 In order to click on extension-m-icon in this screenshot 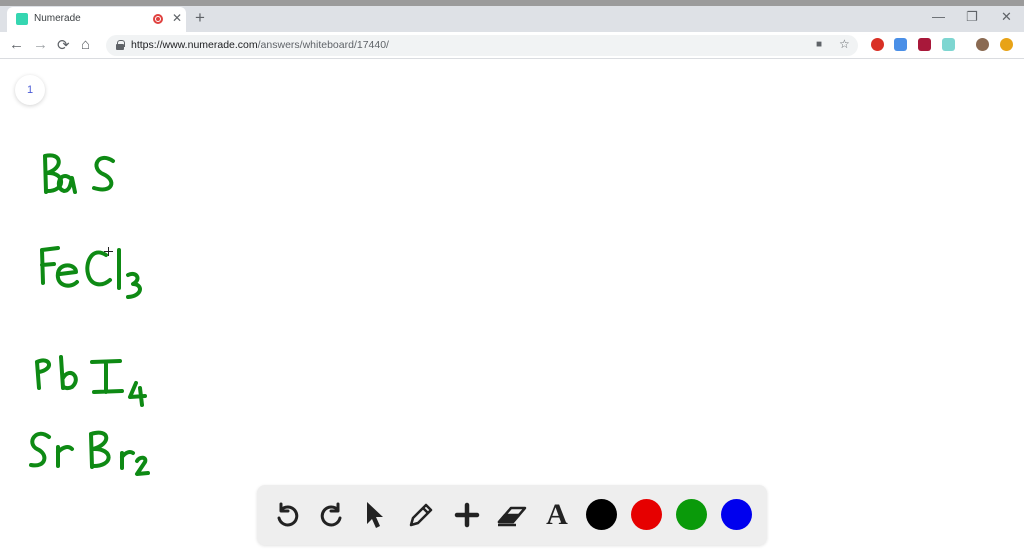, I will do `click(924, 44)`.